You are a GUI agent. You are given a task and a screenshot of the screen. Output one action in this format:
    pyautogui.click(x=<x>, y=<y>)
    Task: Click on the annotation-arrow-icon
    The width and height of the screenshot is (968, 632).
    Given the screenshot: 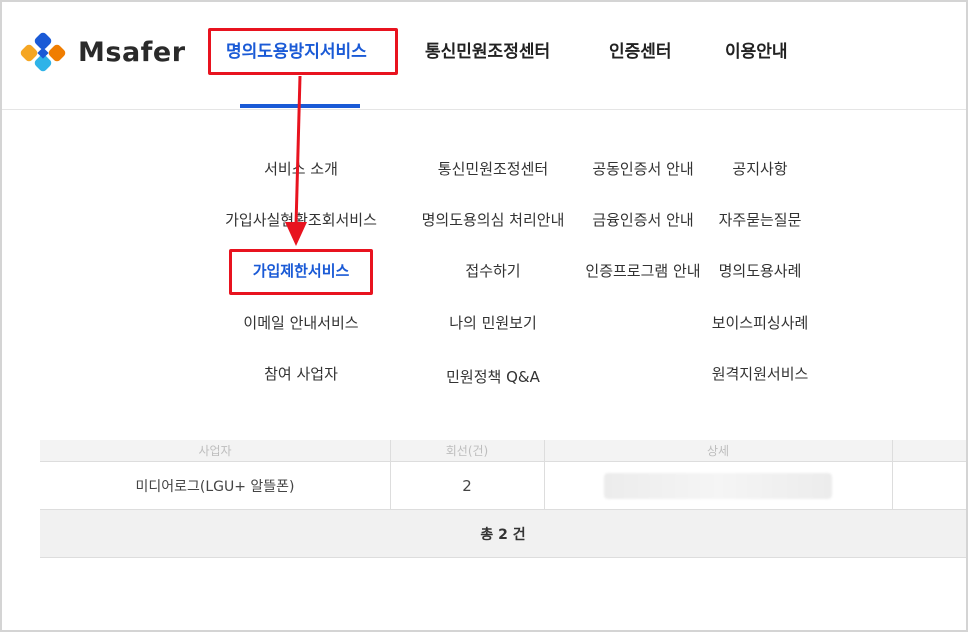 What is the action you would take?
    pyautogui.click(x=296, y=160)
    